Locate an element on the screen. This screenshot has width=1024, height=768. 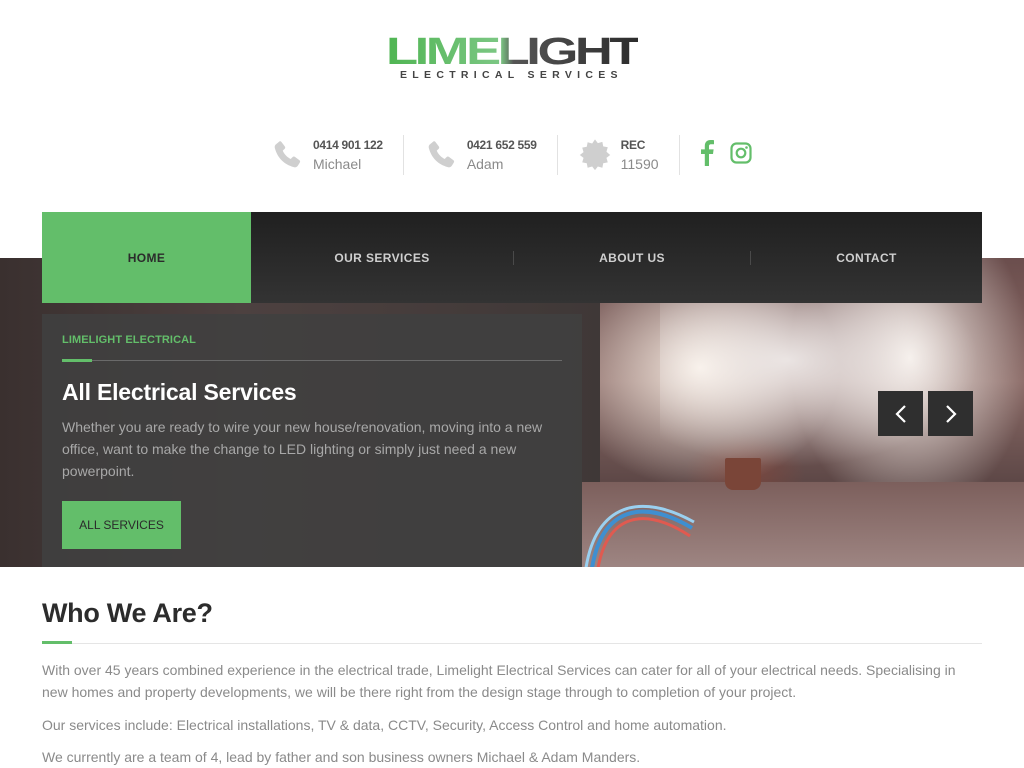
section-divider is located at coordinates (512, 642).